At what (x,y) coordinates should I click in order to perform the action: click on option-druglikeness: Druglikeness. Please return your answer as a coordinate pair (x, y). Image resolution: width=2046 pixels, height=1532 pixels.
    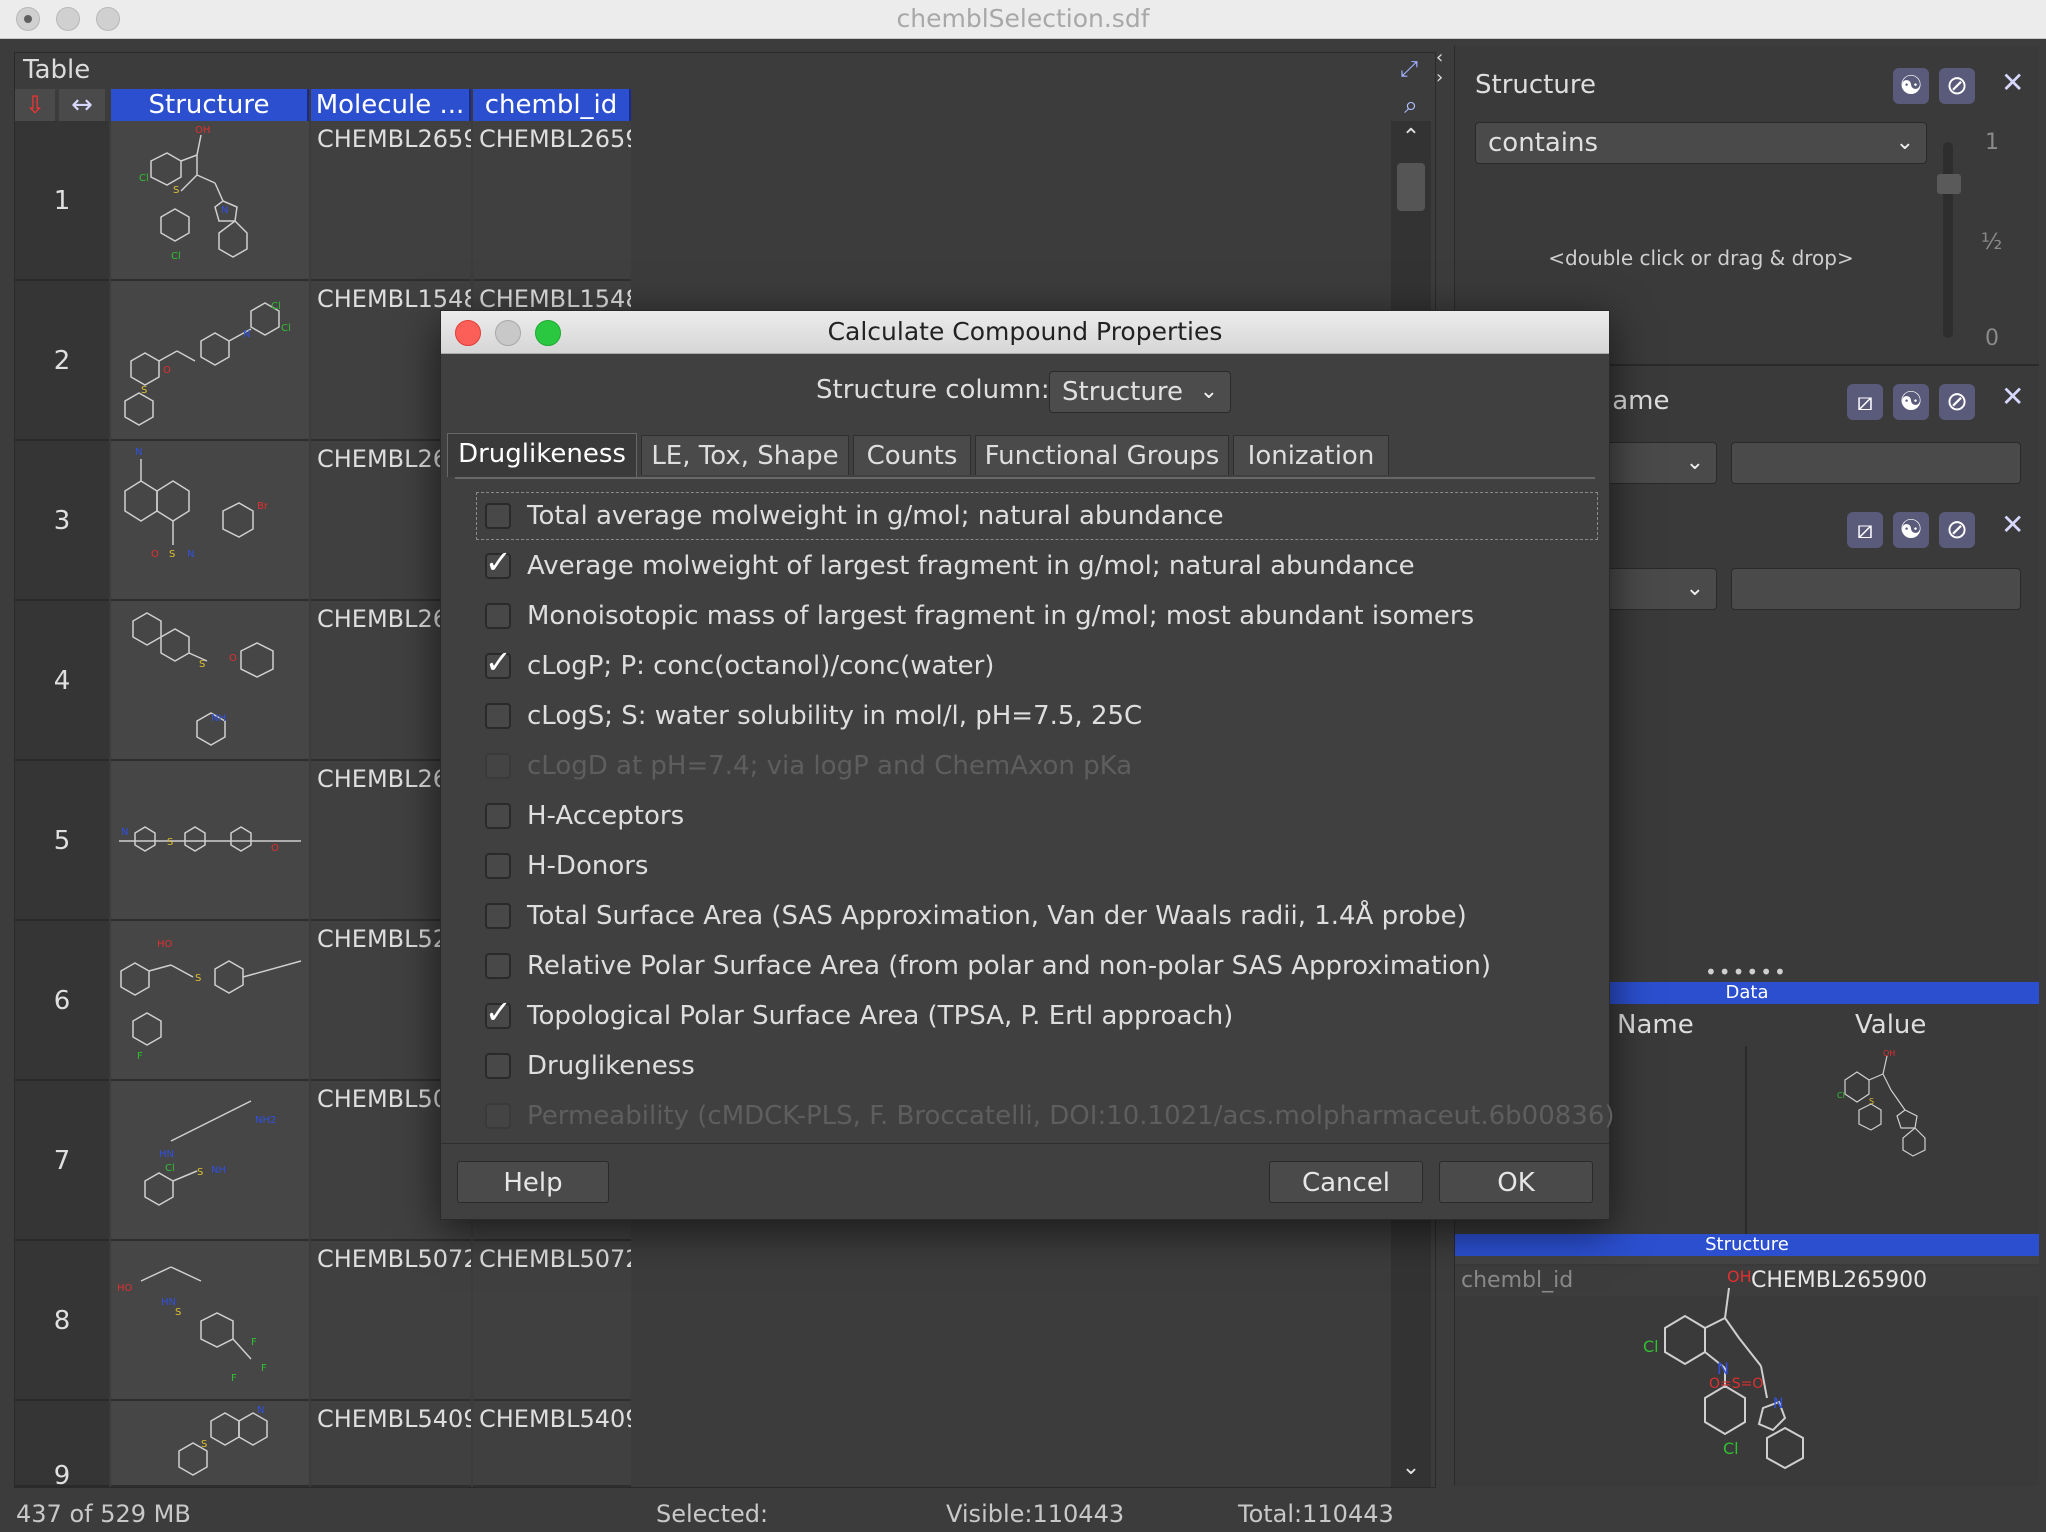
    Looking at the image, I should click on (1037, 1066).